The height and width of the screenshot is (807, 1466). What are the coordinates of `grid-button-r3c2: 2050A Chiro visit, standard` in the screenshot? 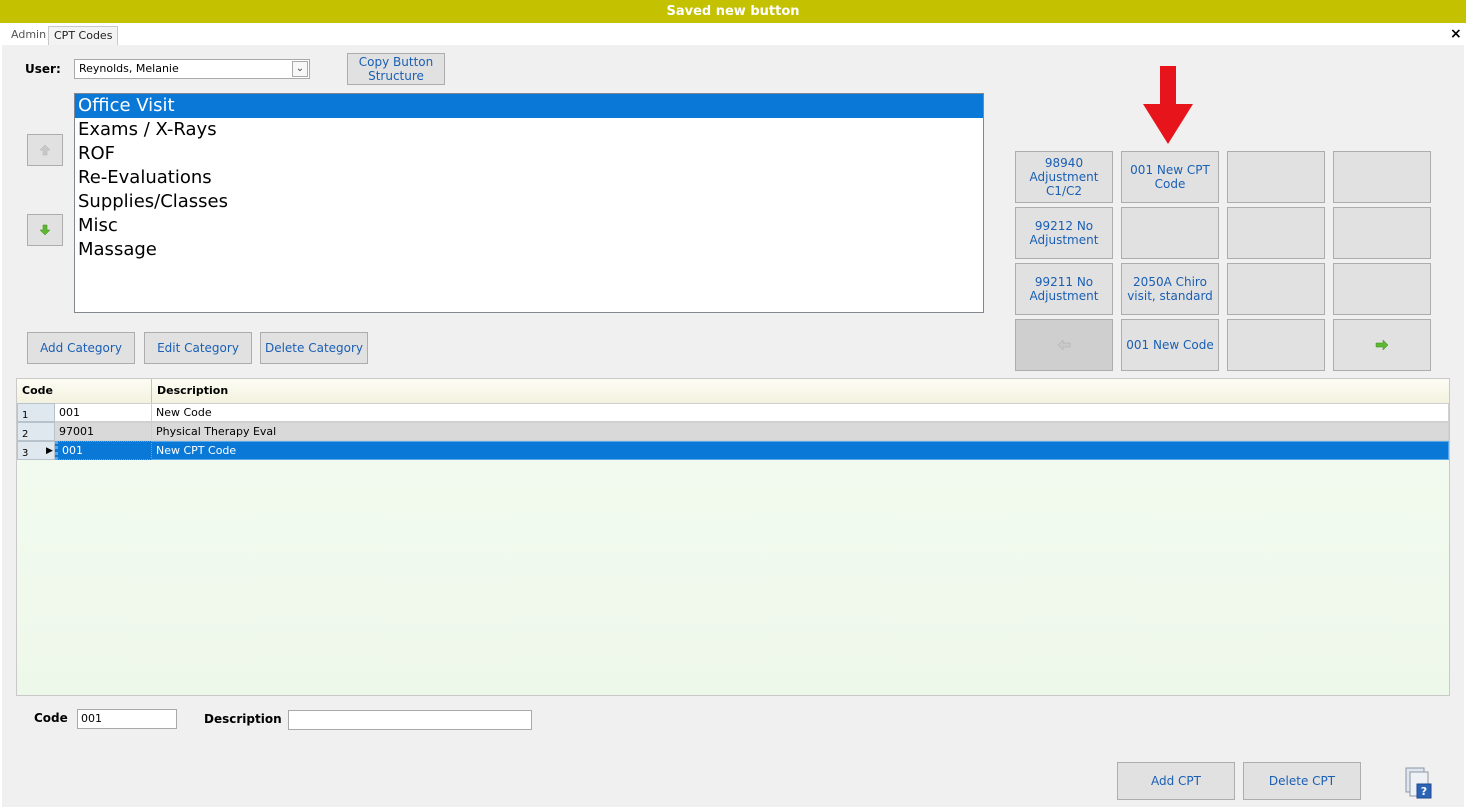 It's located at (1170, 289).